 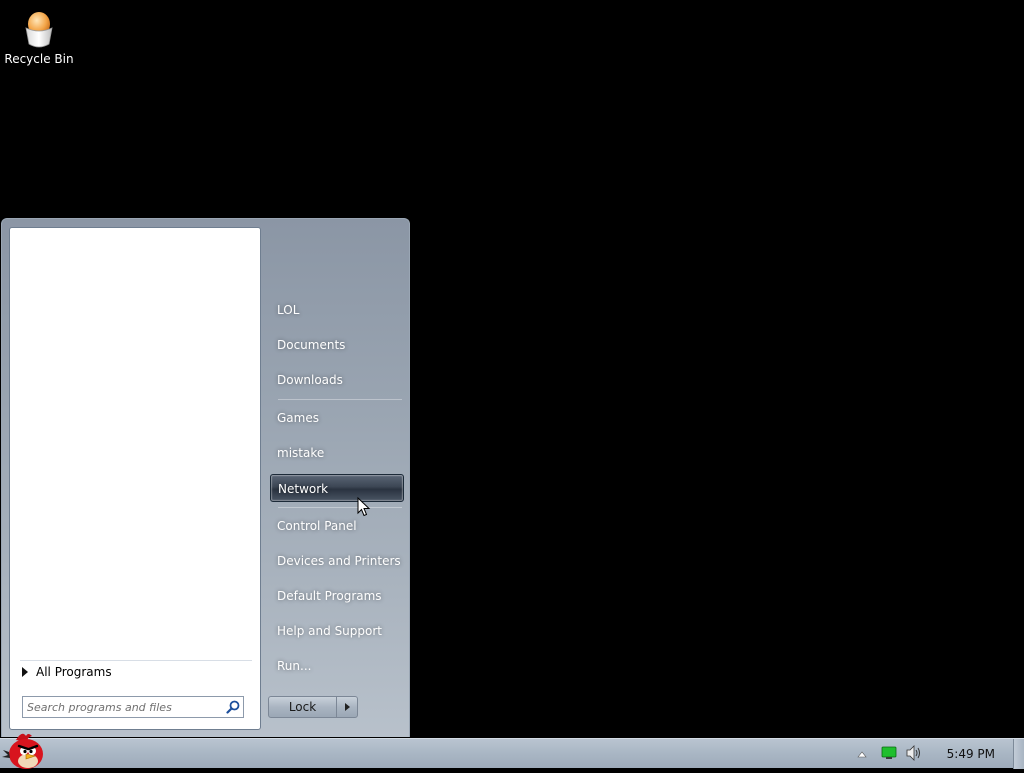 I want to click on search-box, so click(x=133, y=707).